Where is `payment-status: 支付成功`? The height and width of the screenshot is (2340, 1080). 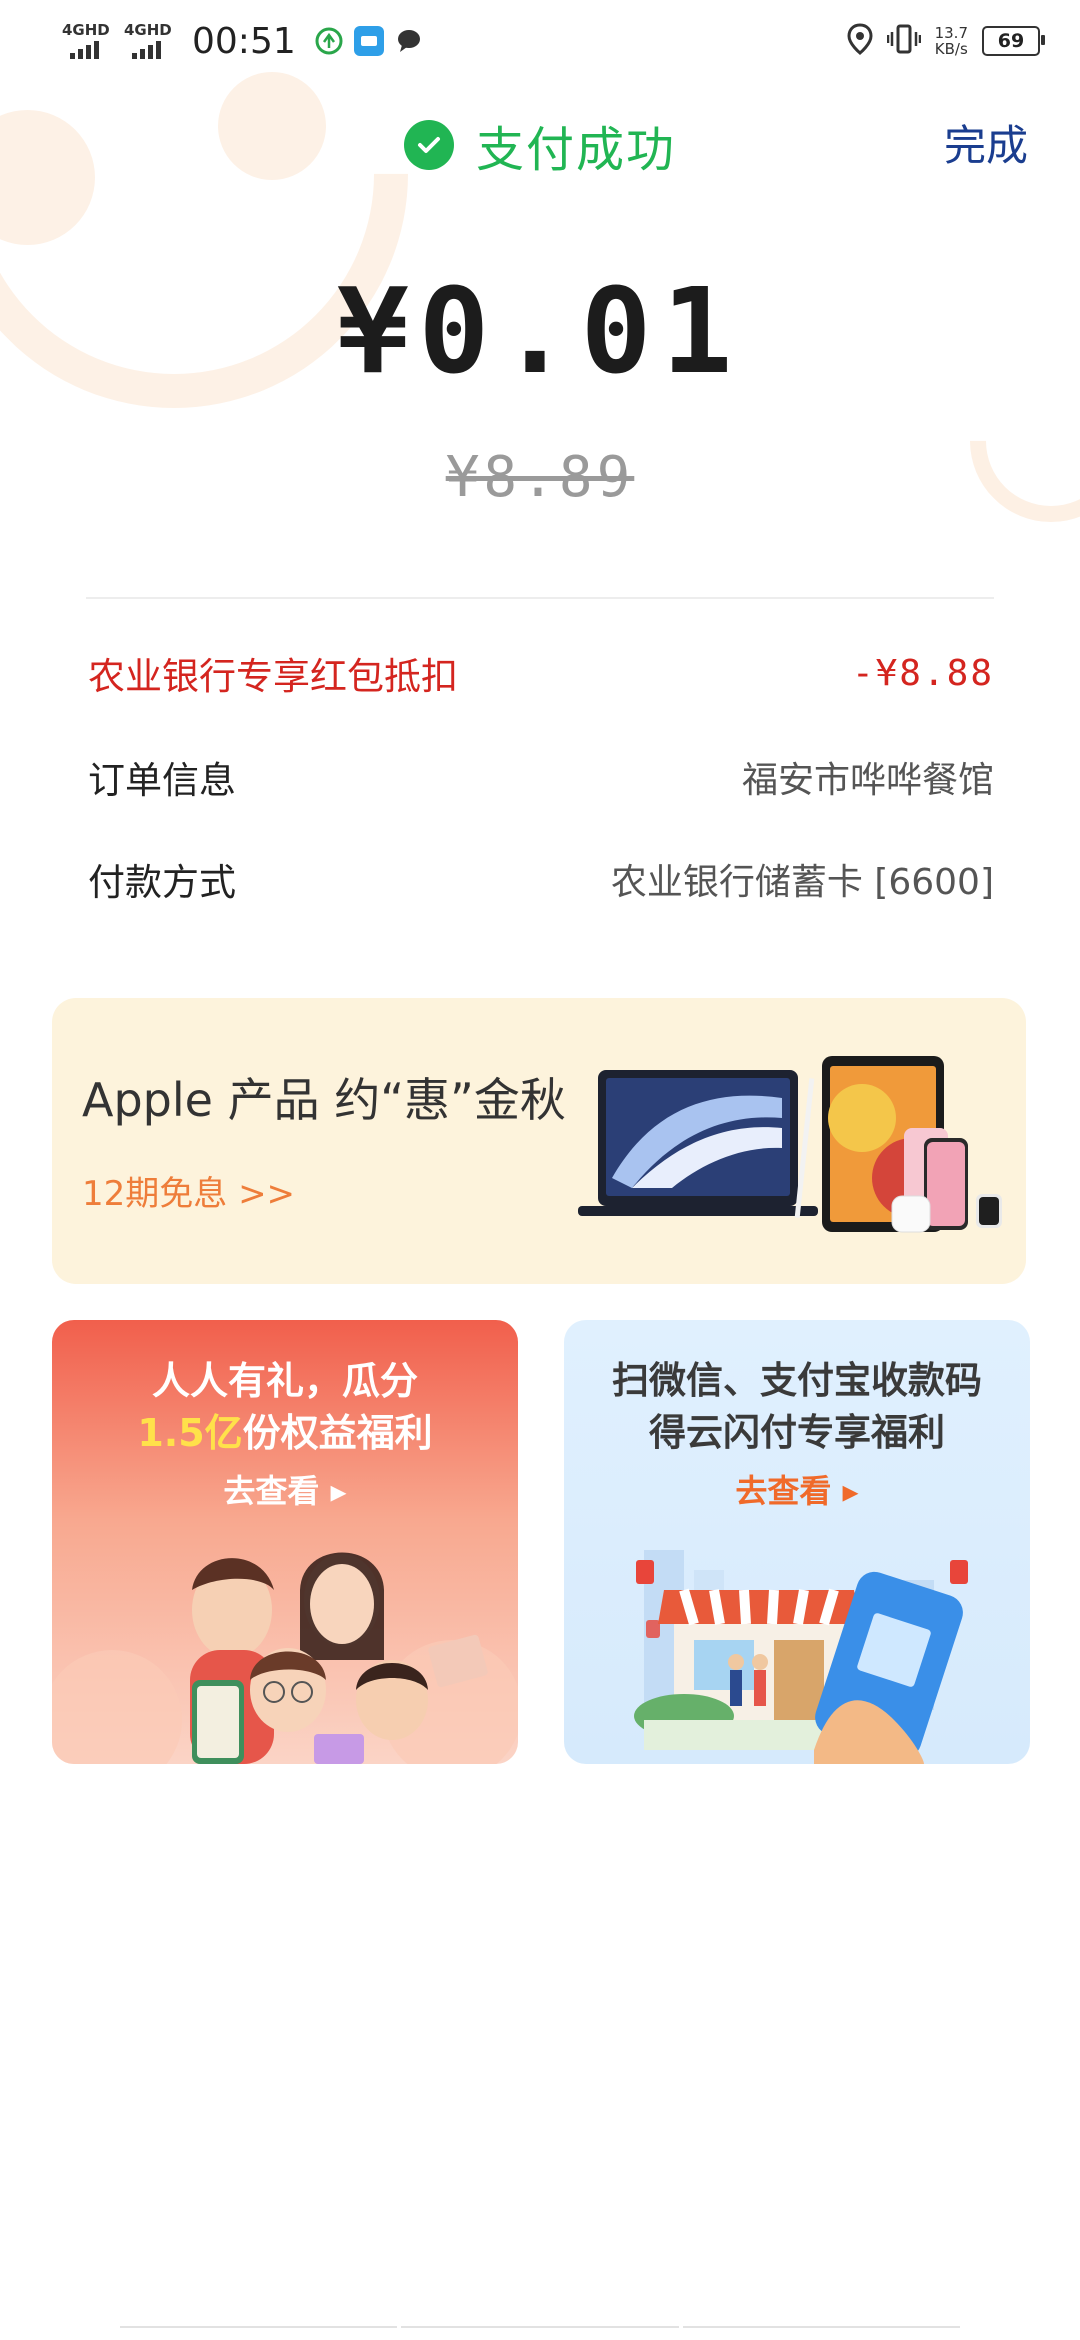
payment-status: 支付成功 is located at coordinates (540, 145).